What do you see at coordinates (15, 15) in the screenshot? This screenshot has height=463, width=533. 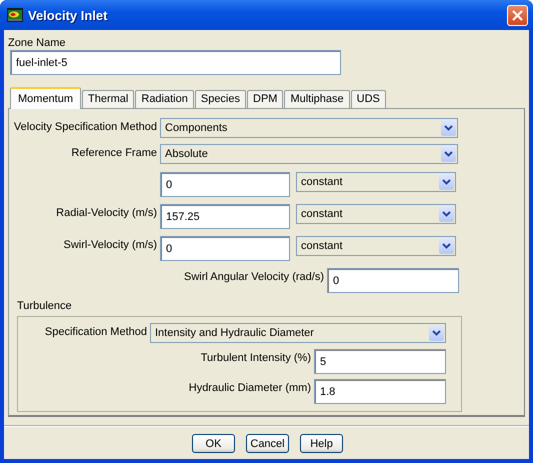 I see `app-icon` at bounding box center [15, 15].